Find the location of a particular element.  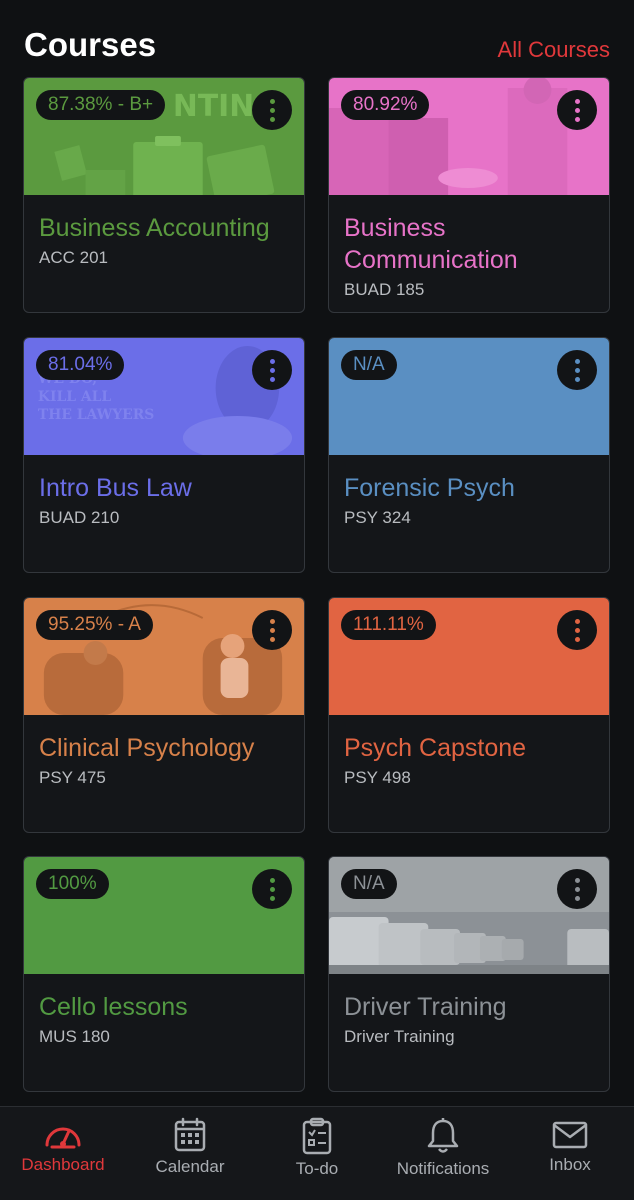

course-info: Forensic Psych PSY 324 is located at coordinates (470, 500).